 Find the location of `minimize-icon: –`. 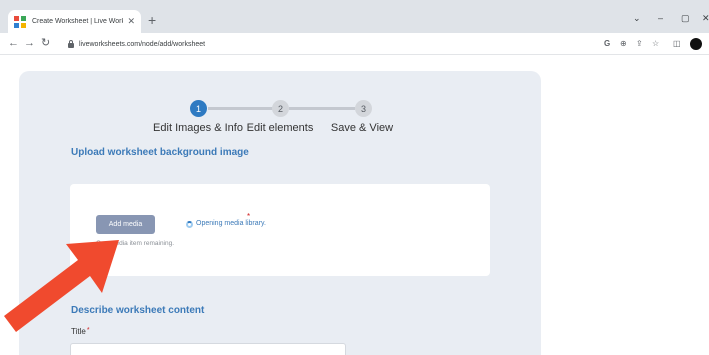

minimize-icon: – is located at coordinates (660, 18).